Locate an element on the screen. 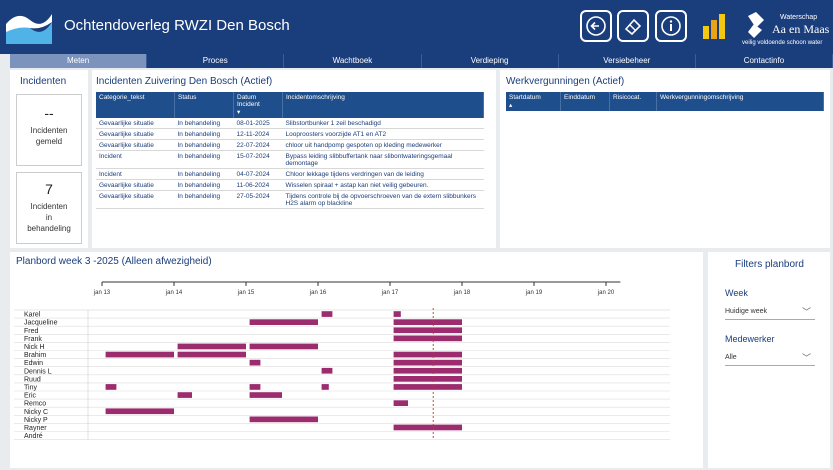  col-werkomschrijving: Werkvergunningomschrijving is located at coordinates (740, 101).